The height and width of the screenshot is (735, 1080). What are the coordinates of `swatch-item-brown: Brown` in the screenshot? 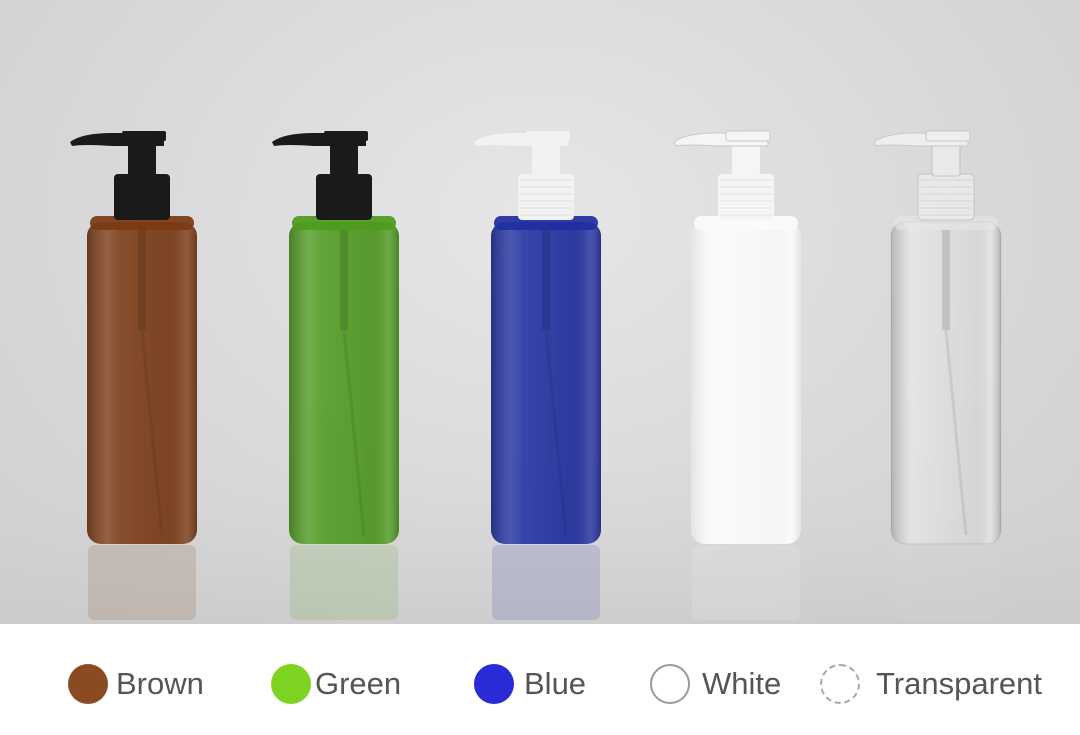 It's located at (136, 684).